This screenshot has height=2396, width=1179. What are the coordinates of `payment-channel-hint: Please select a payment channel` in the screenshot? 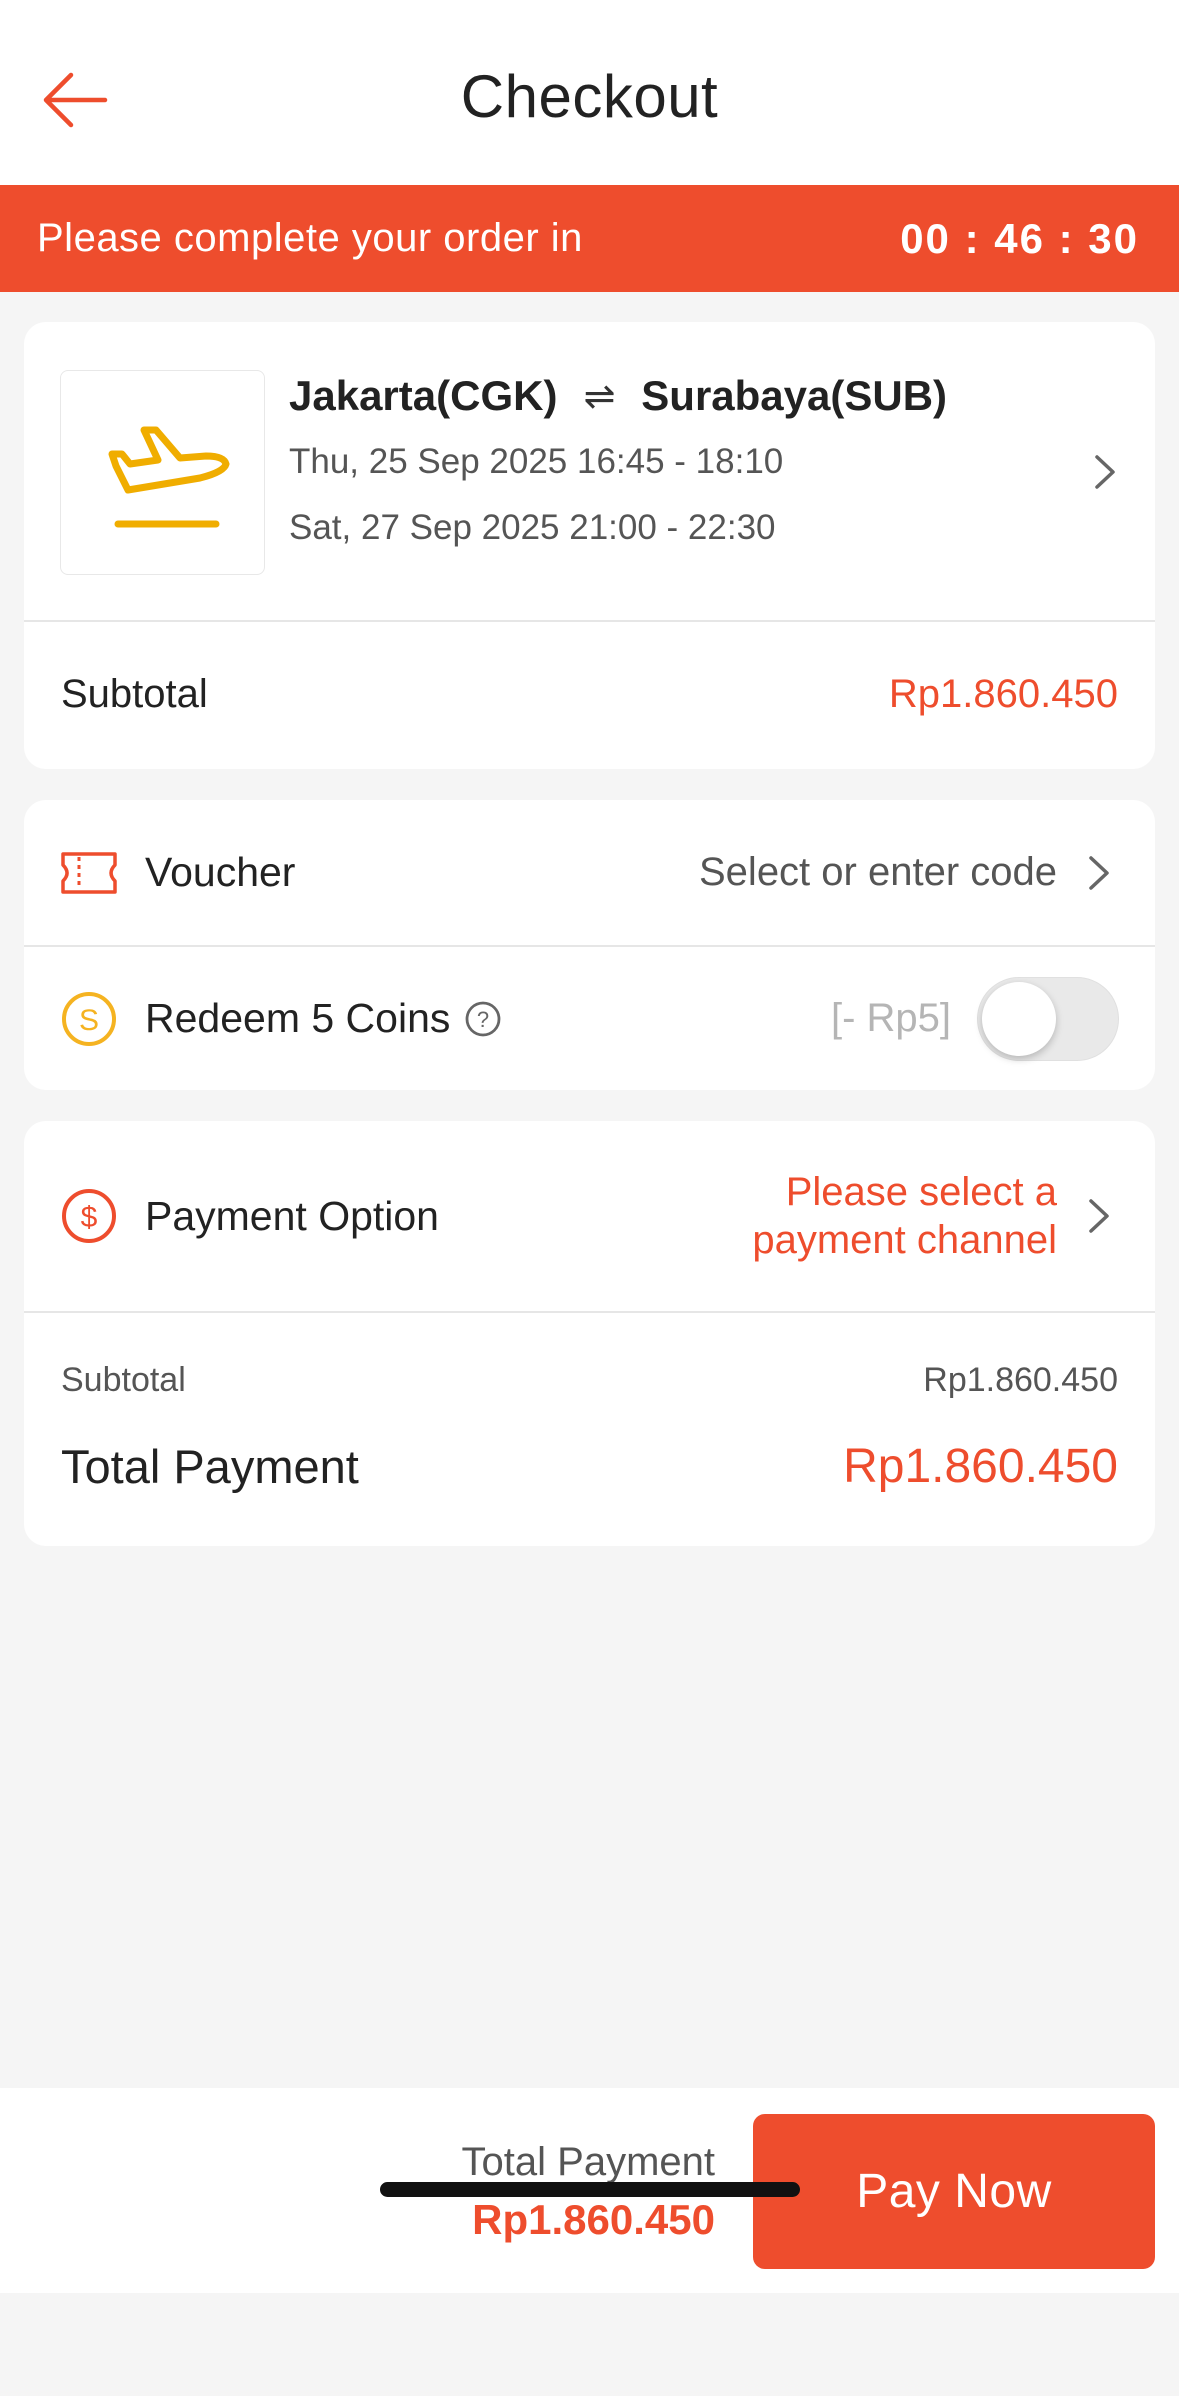 It's located at (904, 1216).